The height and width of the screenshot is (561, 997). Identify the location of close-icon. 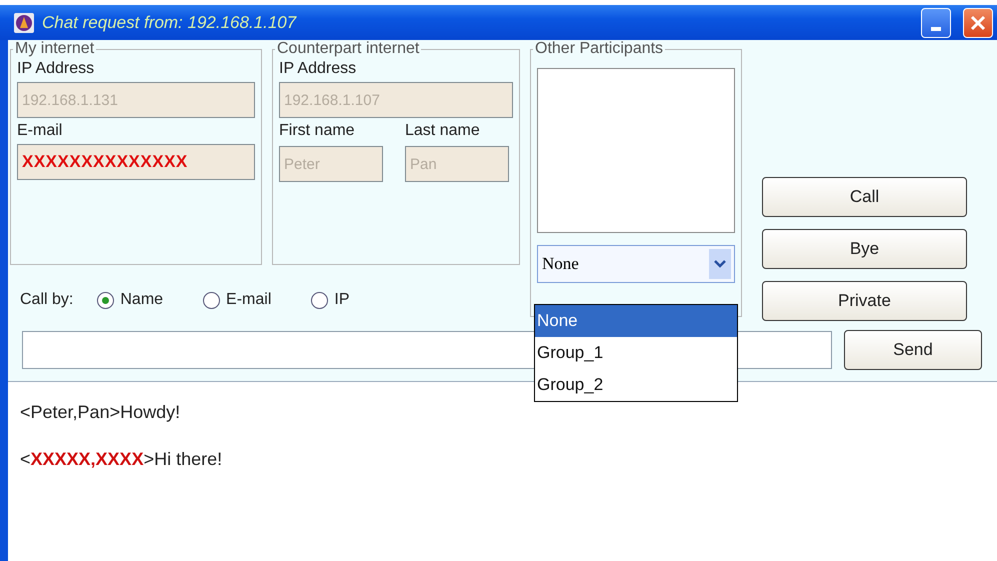
(978, 22).